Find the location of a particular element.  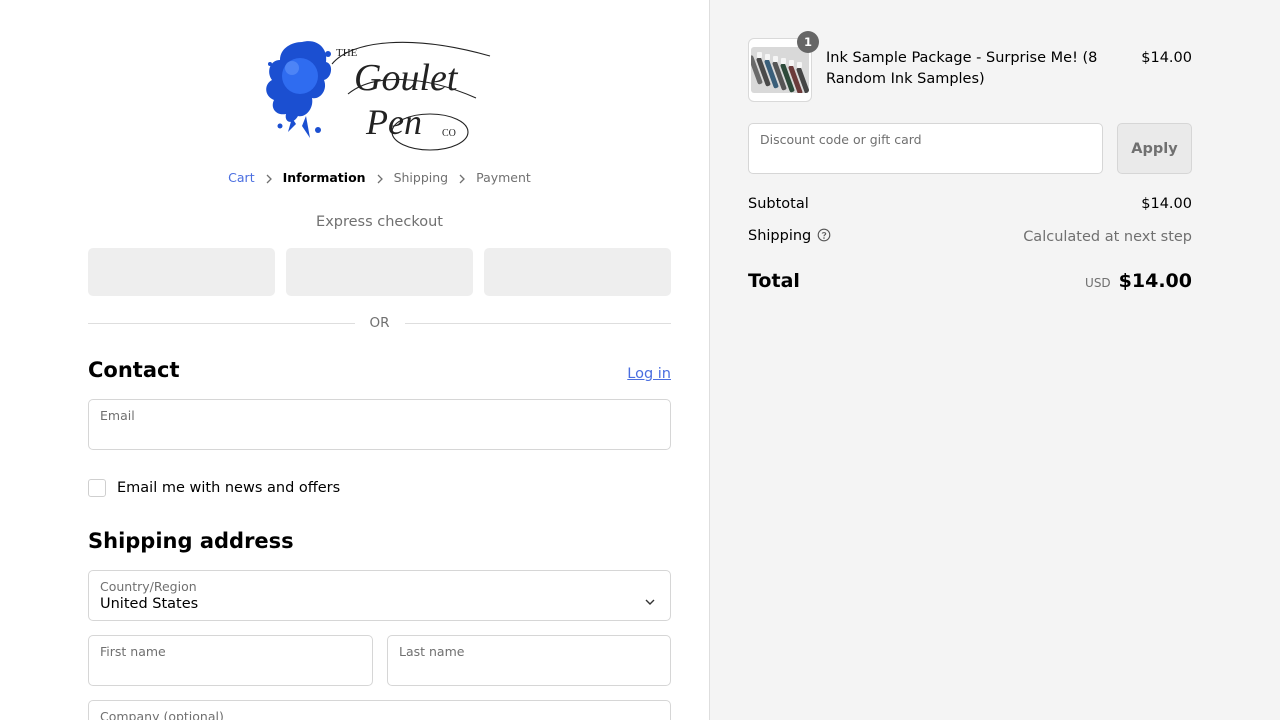

company-field: Company (optional) is located at coordinates (379, 710).